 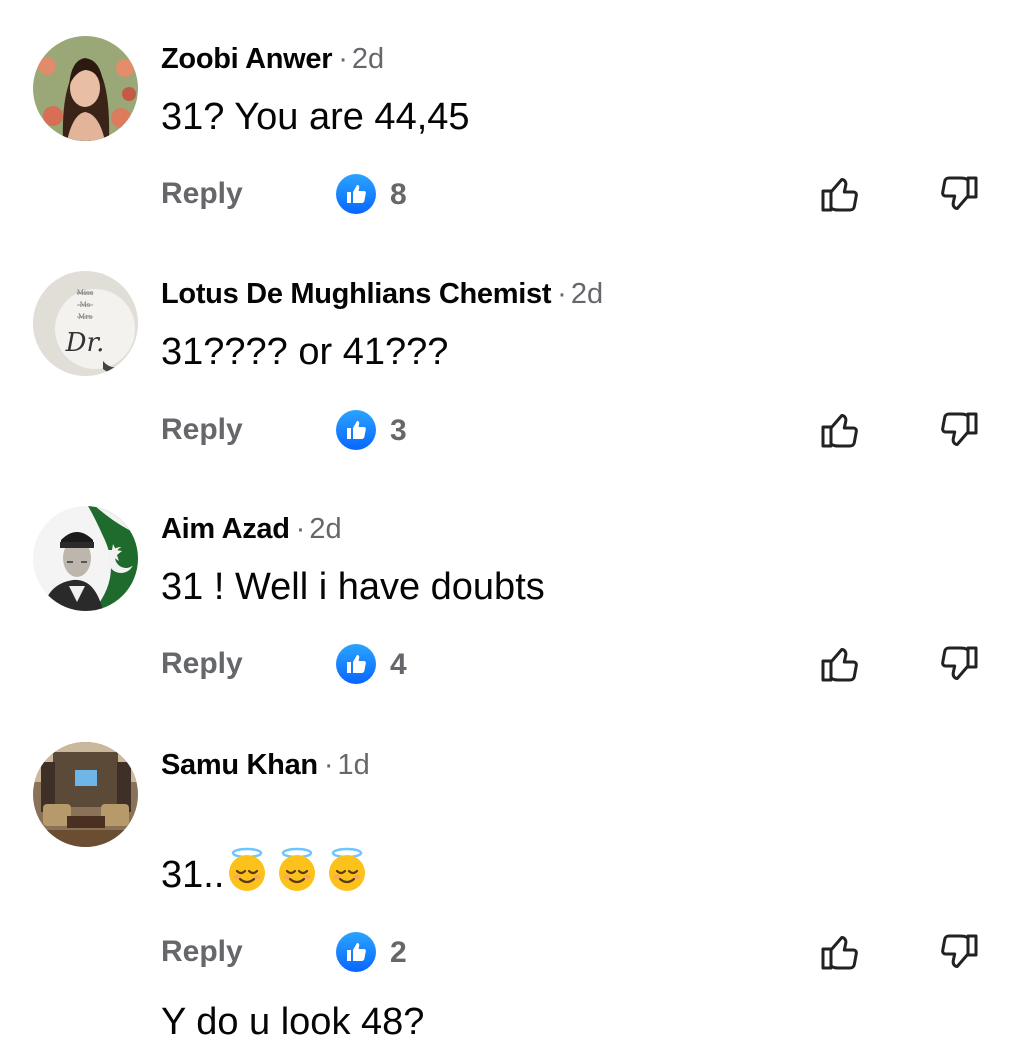 What do you see at coordinates (354, 765) in the screenshot?
I see `timestamp: 1d` at bounding box center [354, 765].